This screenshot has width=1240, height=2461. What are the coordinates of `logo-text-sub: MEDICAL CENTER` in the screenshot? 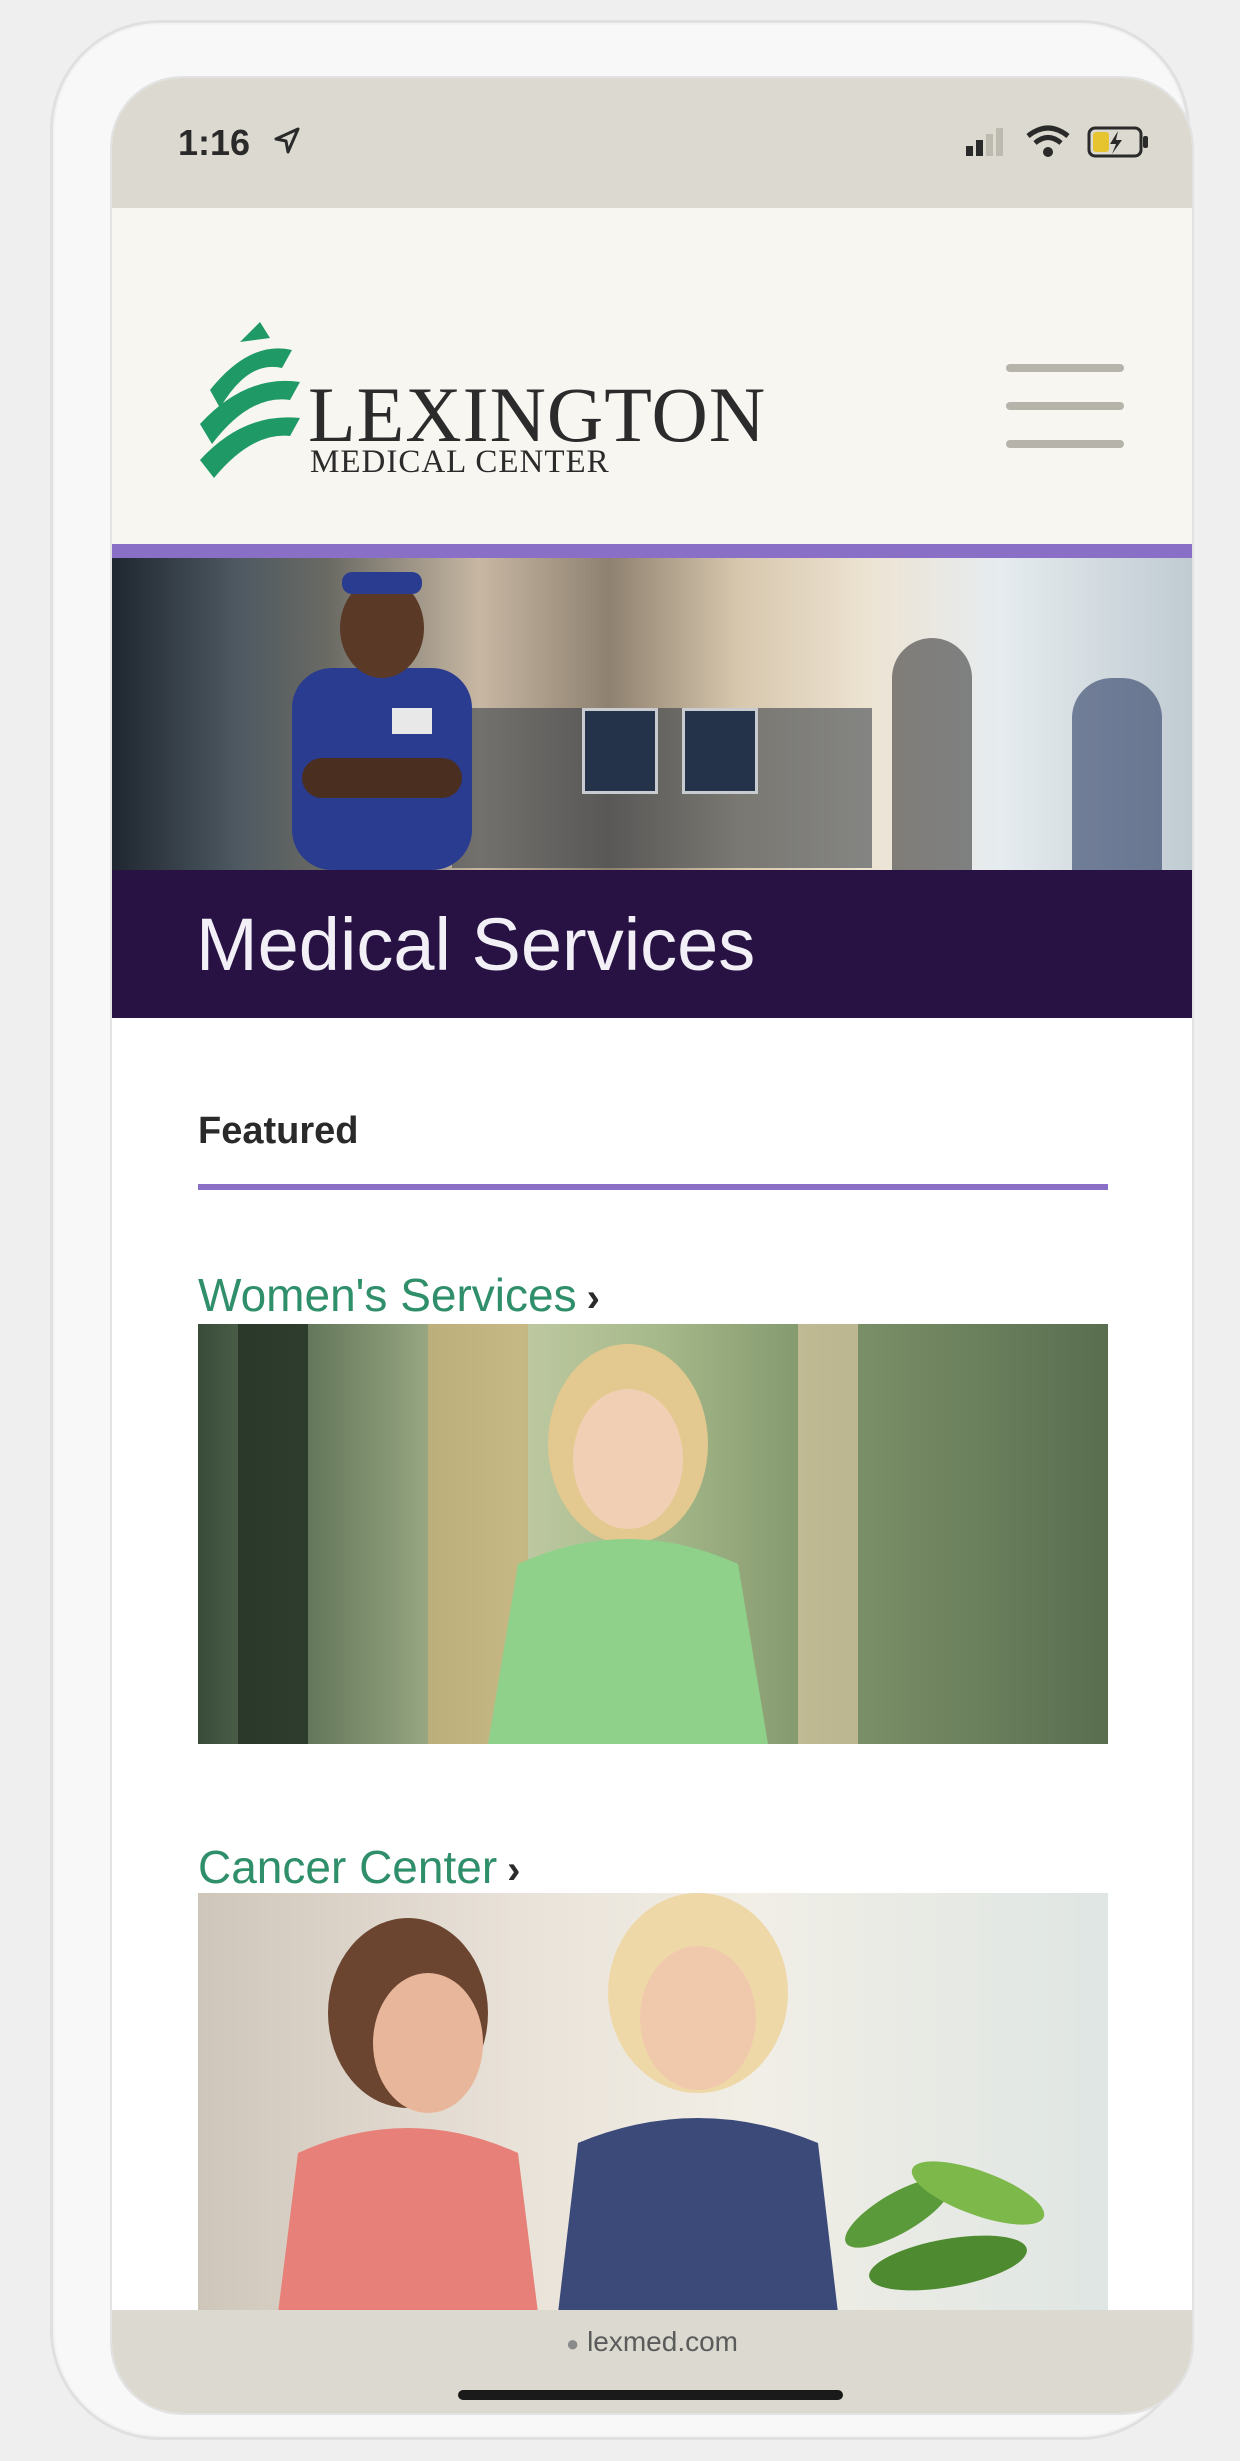 It's located at (460, 462).